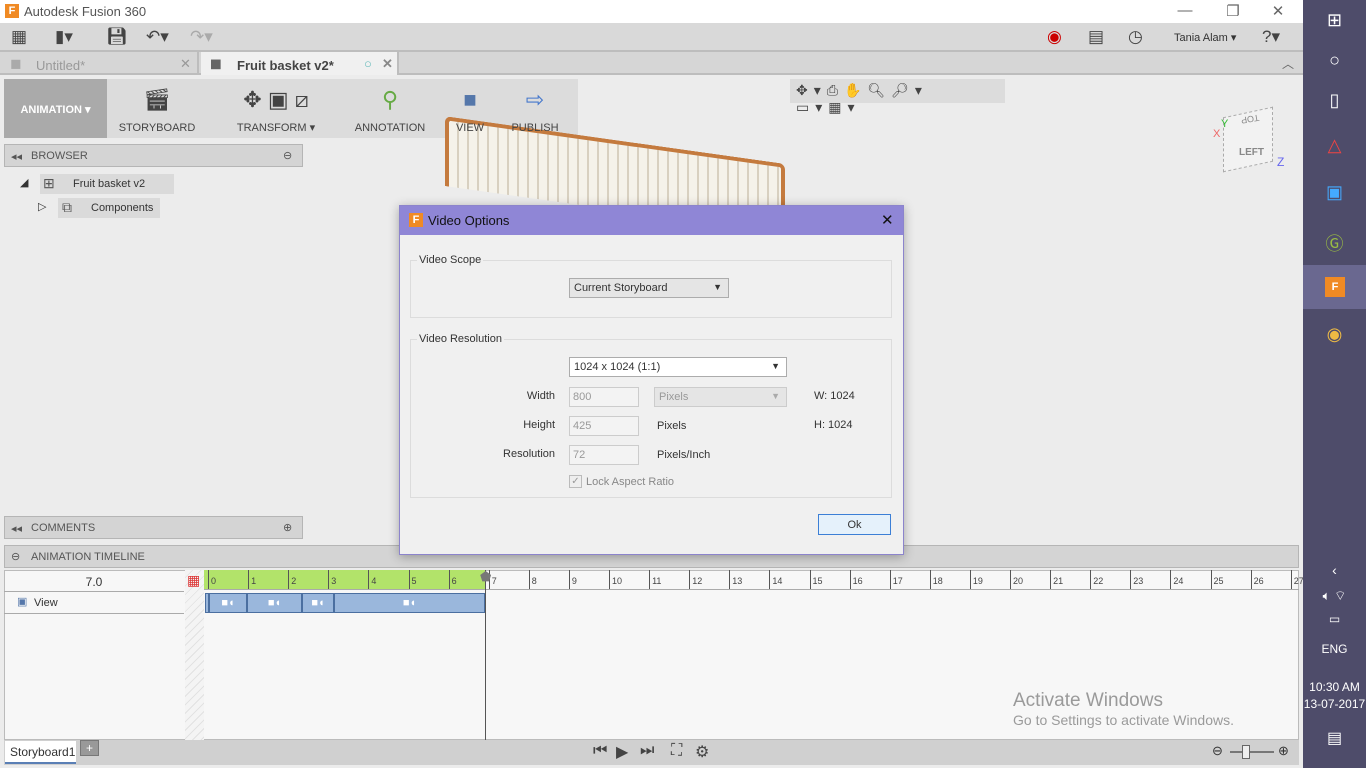  I want to click on minimize-button: —, so click(1185, 10).